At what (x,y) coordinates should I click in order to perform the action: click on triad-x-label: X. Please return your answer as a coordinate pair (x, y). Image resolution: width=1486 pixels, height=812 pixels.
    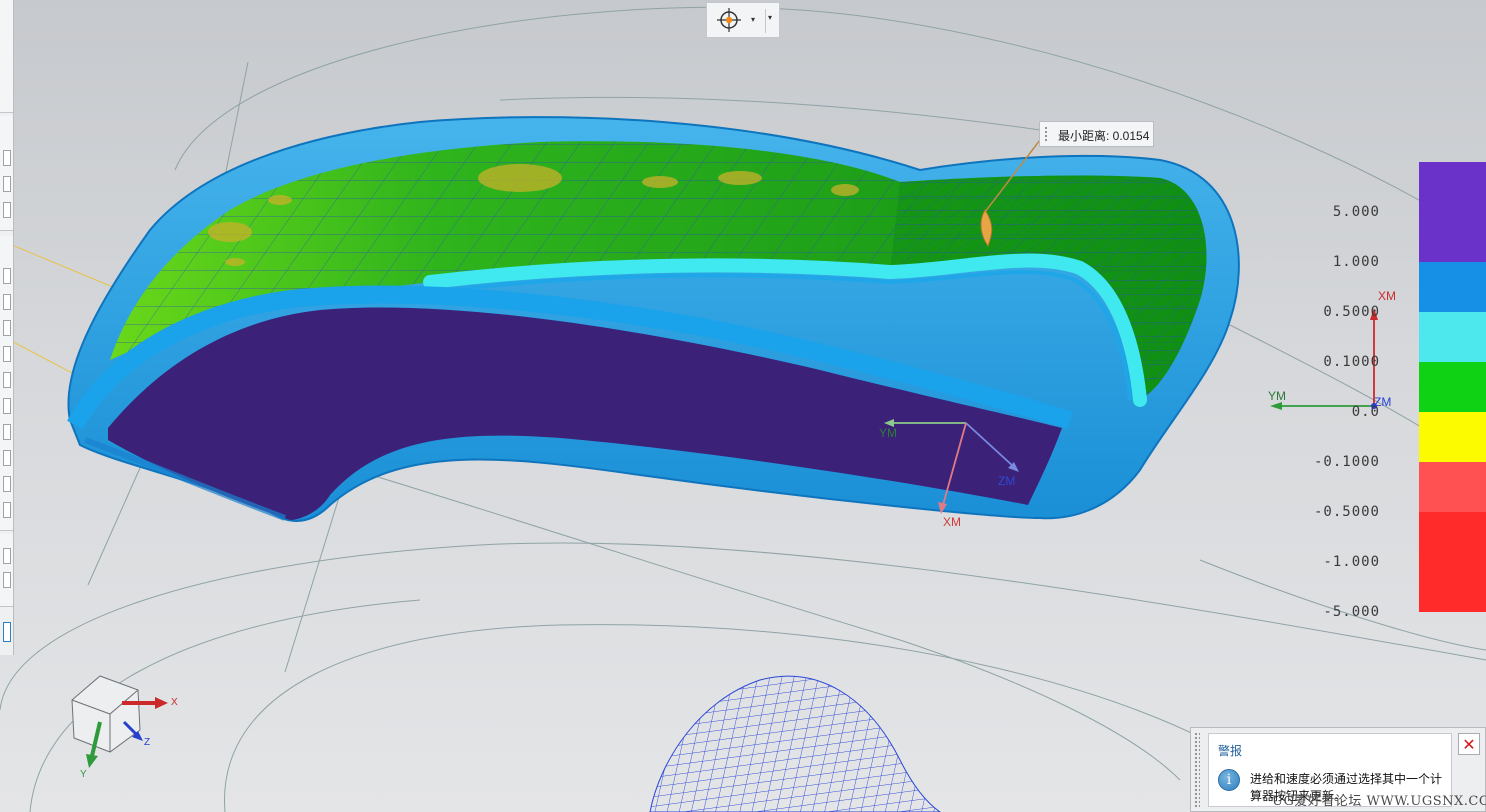
    Looking at the image, I should click on (174, 702).